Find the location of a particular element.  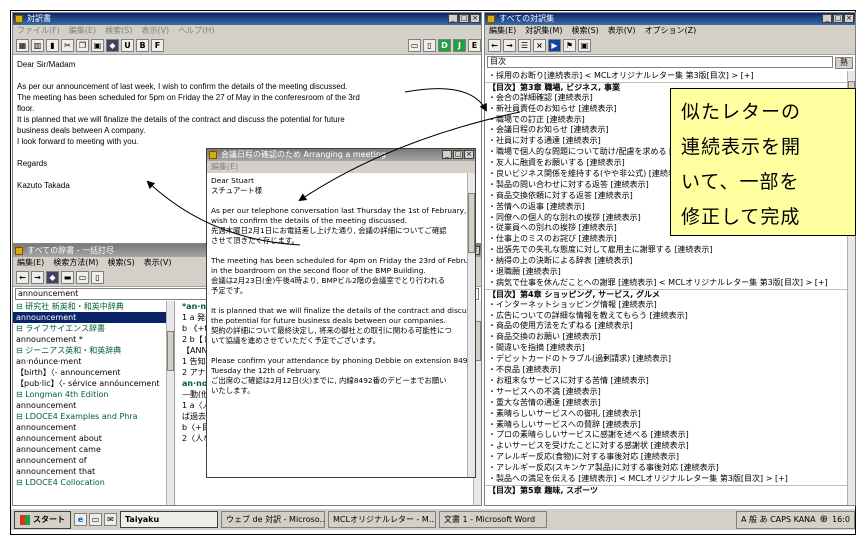

letter-list-item: ・デビットカードのトラブル(過剰請求) [連続表示] is located at coordinates (670, 359).